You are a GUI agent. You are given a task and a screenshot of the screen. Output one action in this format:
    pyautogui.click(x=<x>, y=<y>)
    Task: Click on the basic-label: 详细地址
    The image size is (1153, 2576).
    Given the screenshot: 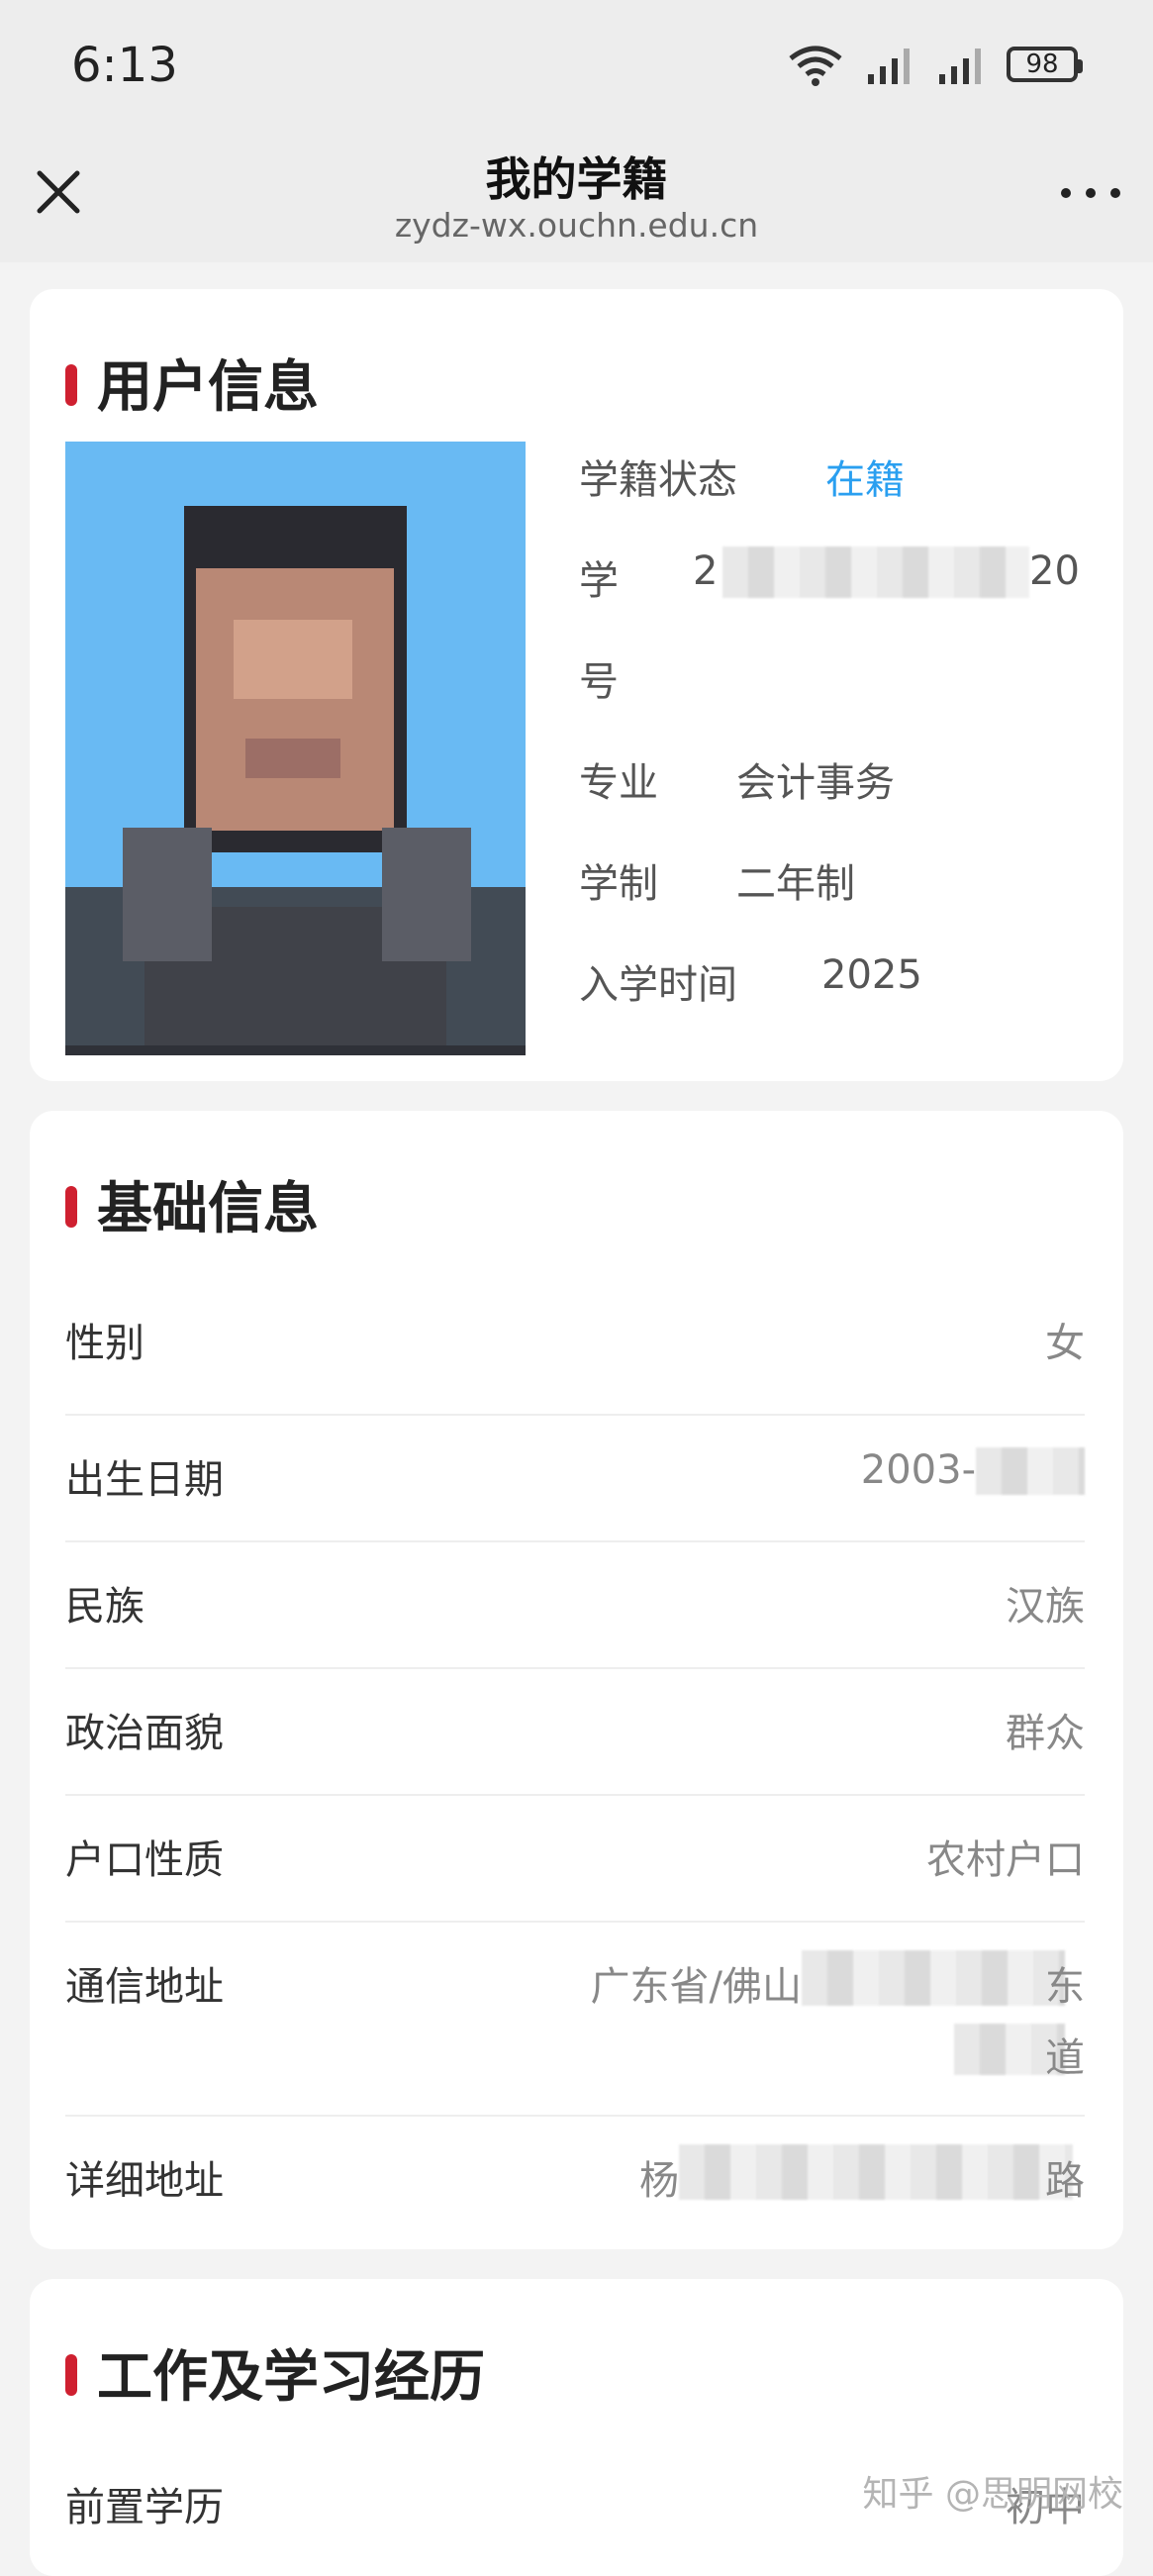 What is the action you would take?
    pyautogui.click(x=144, y=2181)
    